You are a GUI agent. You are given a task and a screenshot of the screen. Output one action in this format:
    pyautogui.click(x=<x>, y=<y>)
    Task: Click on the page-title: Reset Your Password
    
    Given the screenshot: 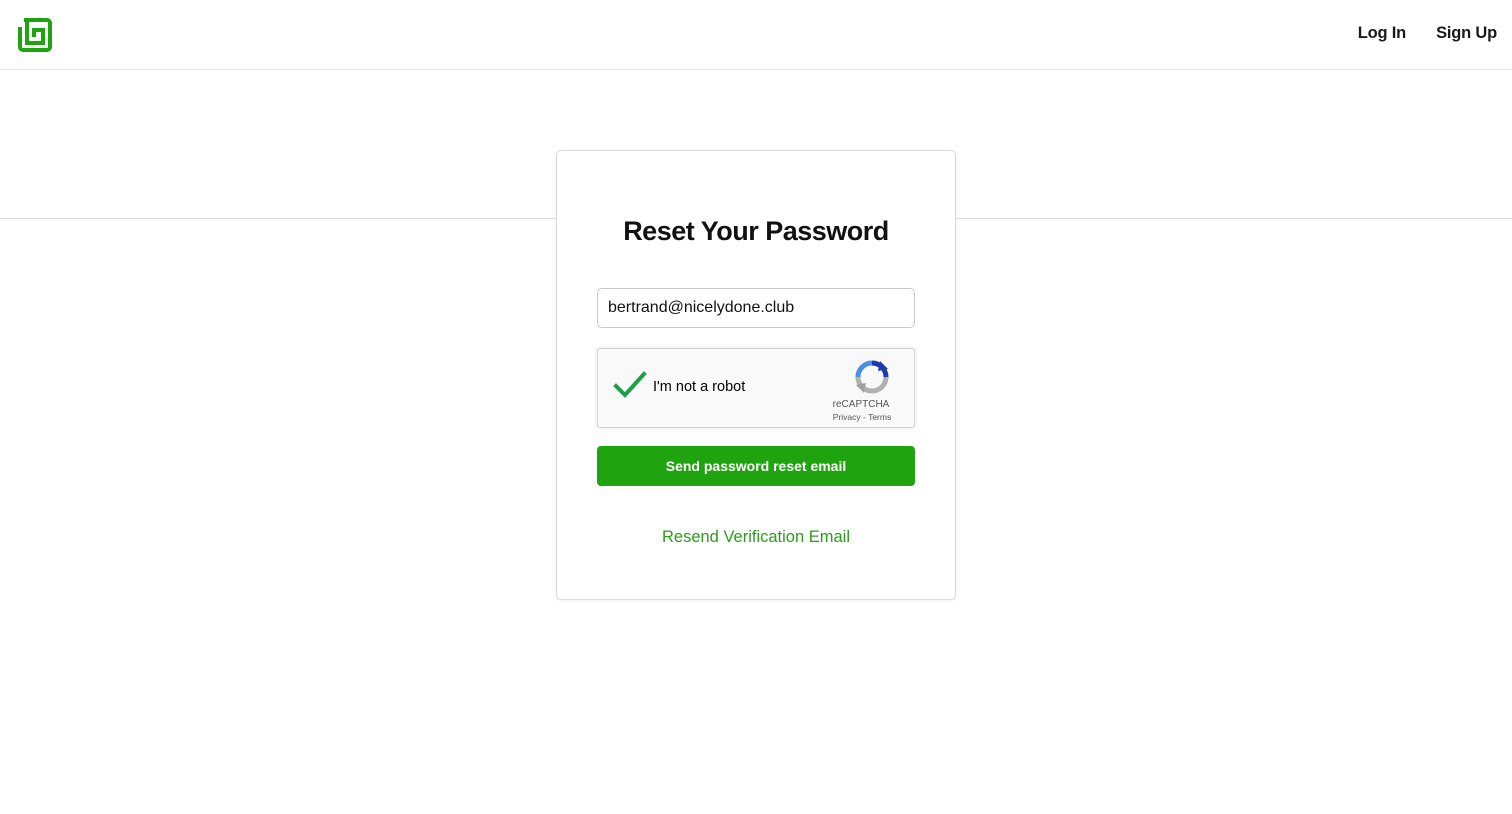 What is the action you would take?
    pyautogui.click(x=756, y=231)
    